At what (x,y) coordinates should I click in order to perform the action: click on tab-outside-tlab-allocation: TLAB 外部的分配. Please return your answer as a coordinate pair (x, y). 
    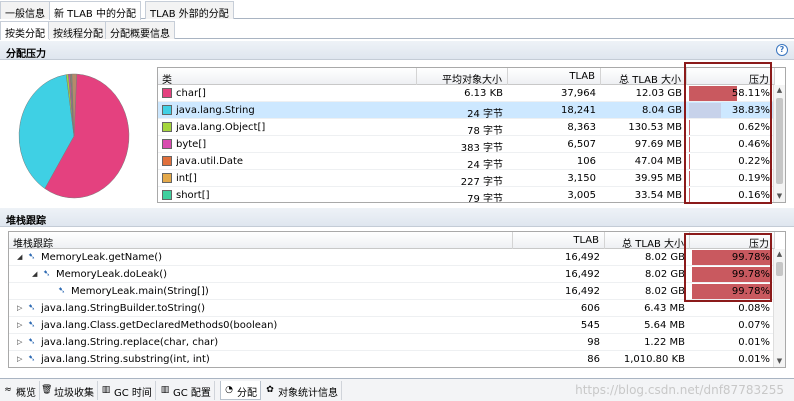
    Looking at the image, I should click on (189, 10).